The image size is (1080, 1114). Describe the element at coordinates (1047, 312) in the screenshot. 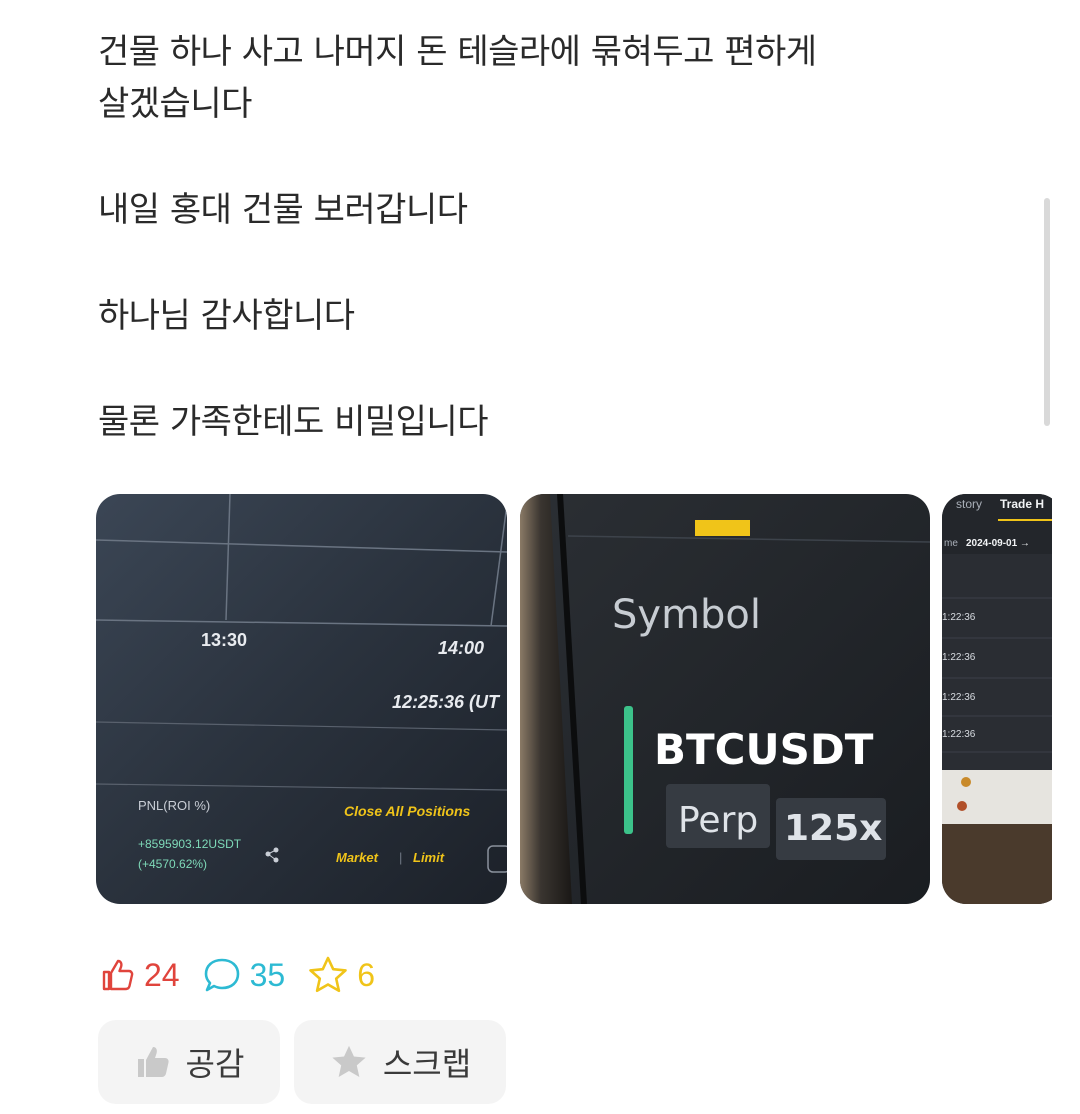

I see `scrollbar` at that location.